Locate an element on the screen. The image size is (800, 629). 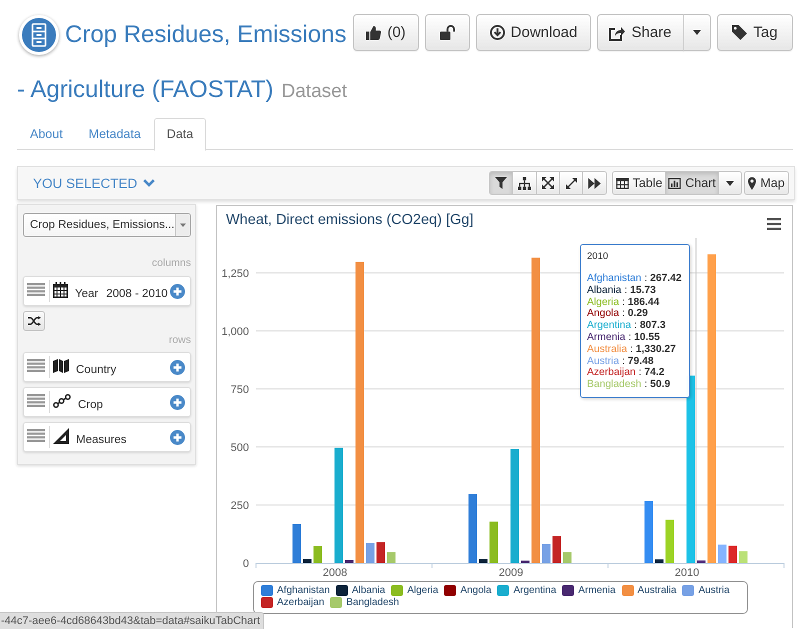
tooltip-row-text: Armenia : 10.55 is located at coordinates (624, 338).